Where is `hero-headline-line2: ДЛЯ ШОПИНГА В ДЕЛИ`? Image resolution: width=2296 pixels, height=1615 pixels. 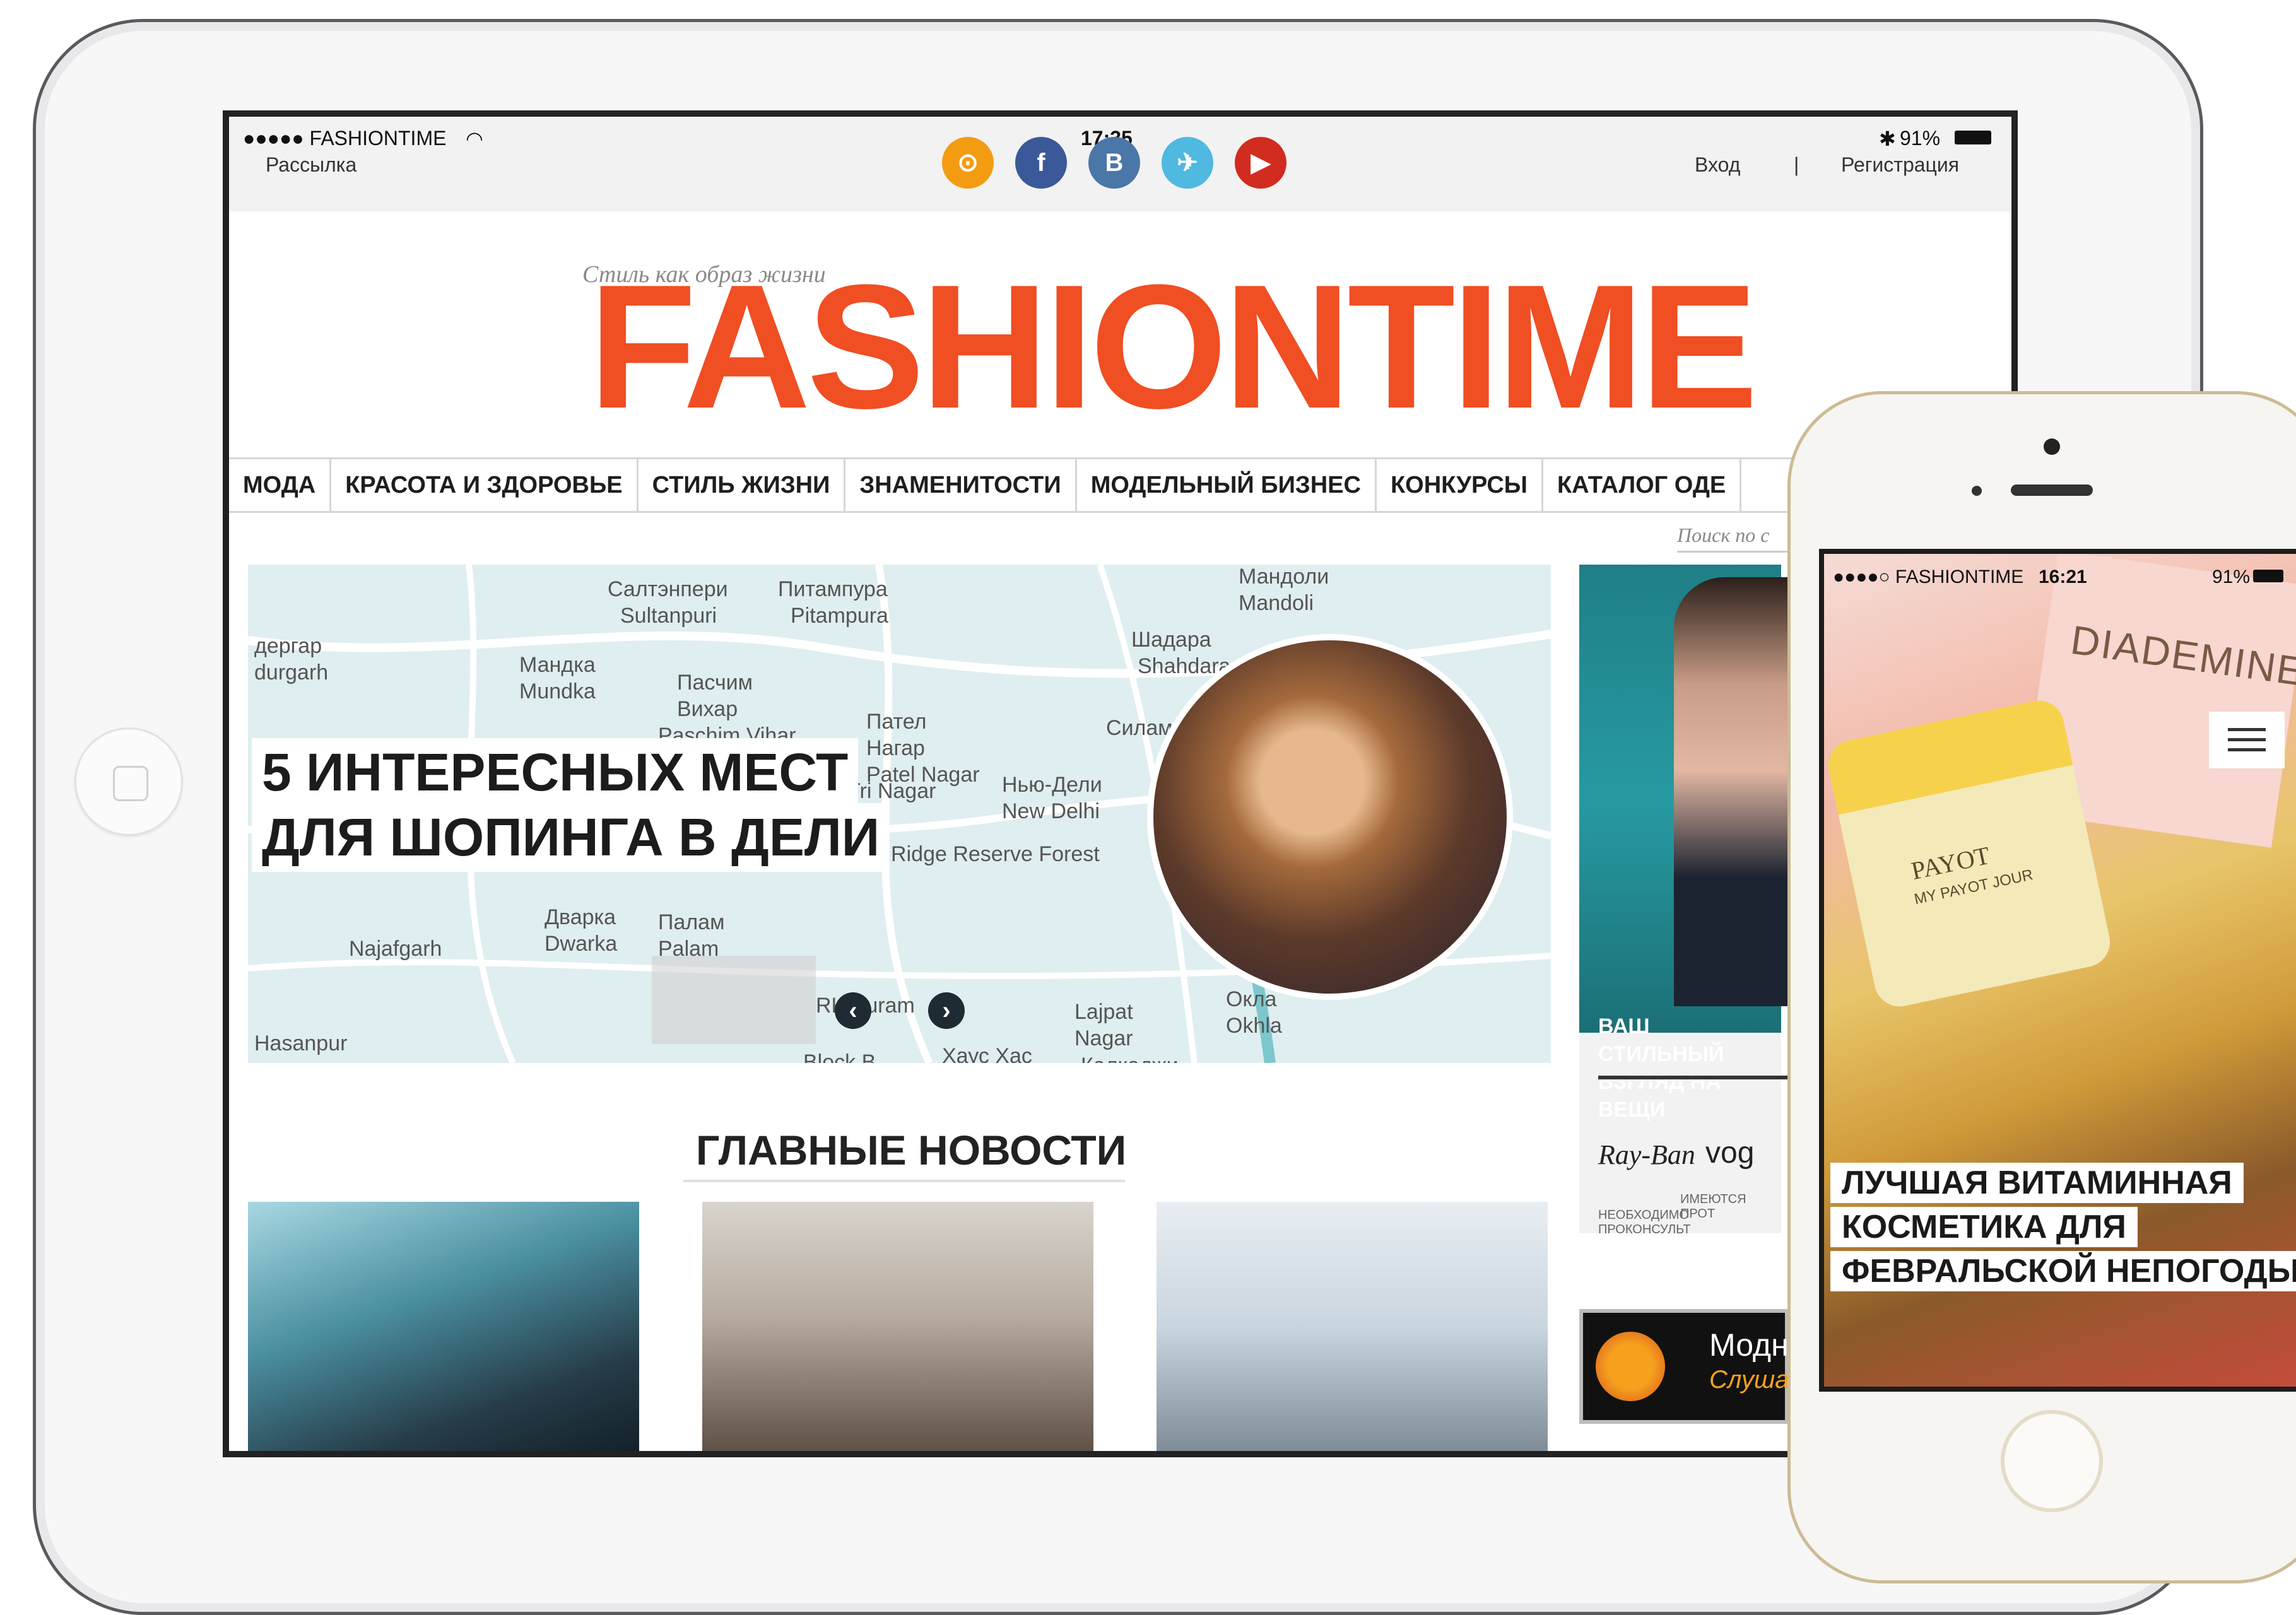 hero-headline-line2: ДЛЯ ШОПИНГА В ДЕЛИ is located at coordinates (571, 838).